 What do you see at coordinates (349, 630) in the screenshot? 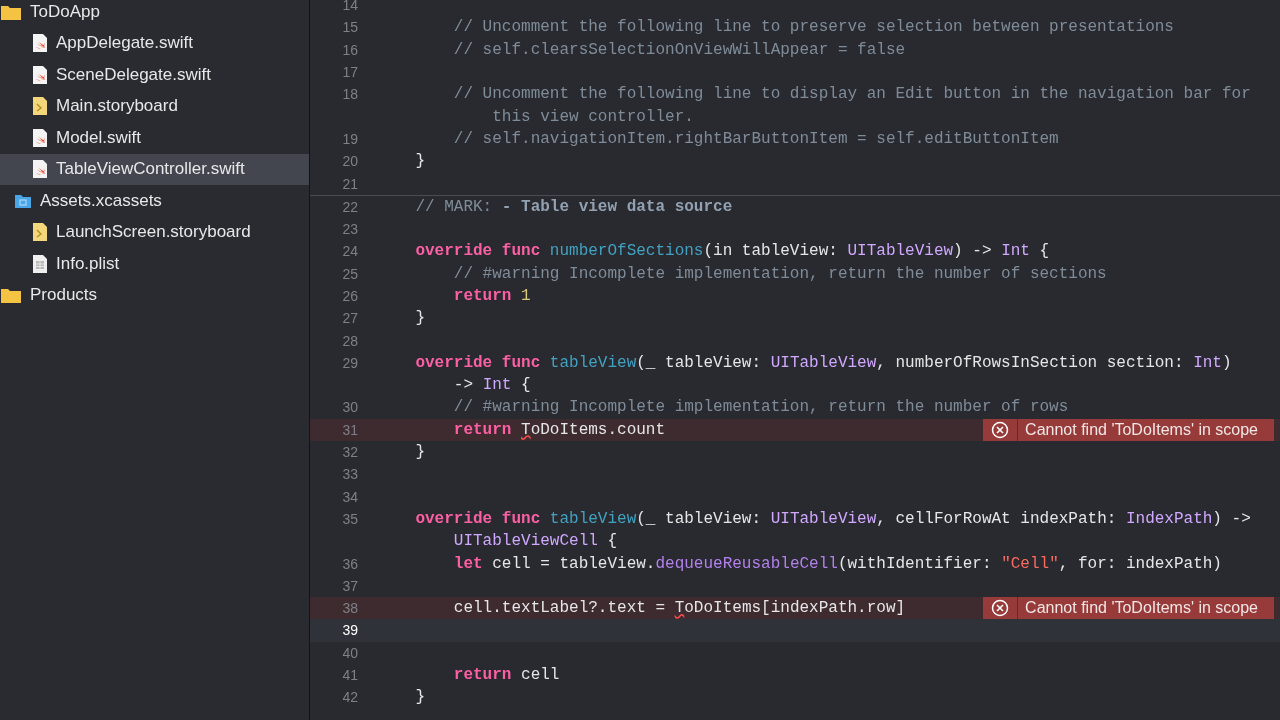
I see `line-number: 39` at bounding box center [349, 630].